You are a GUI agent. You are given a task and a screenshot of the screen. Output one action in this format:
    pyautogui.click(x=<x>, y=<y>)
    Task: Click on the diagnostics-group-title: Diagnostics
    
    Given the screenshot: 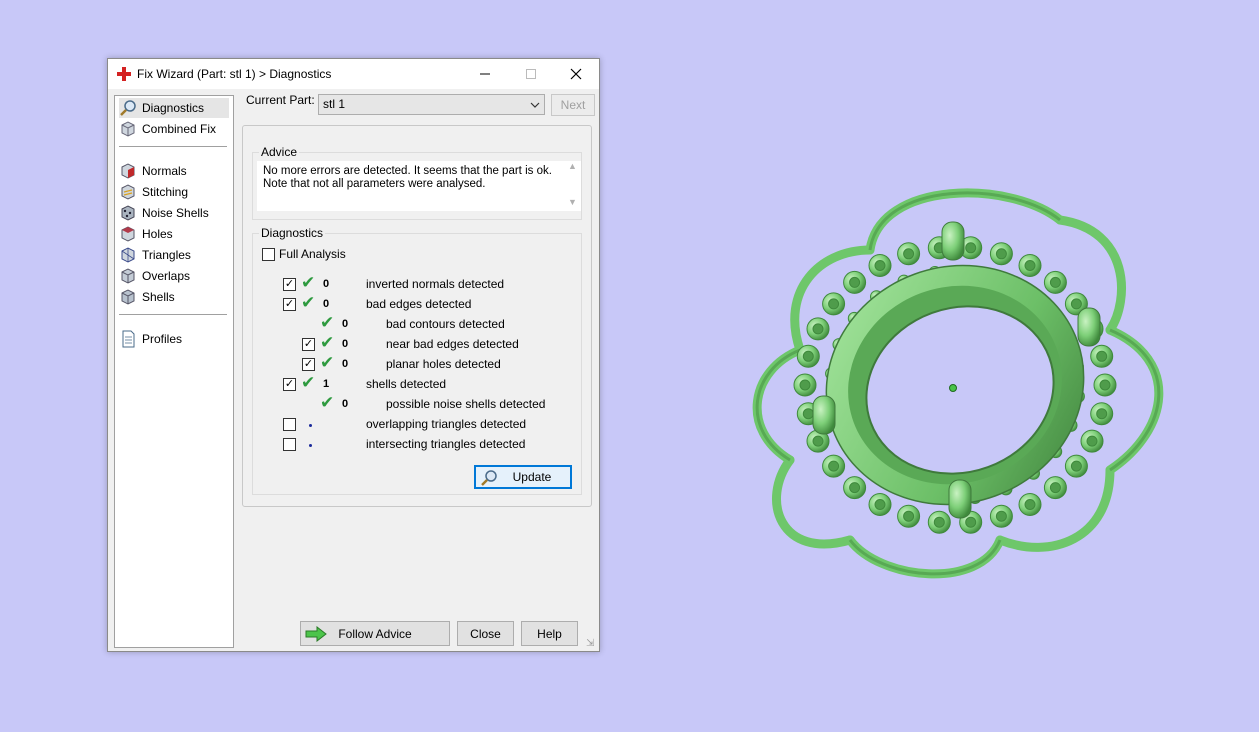 What is the action you would take?
    pyautogui.click(x=292, y=233)
    